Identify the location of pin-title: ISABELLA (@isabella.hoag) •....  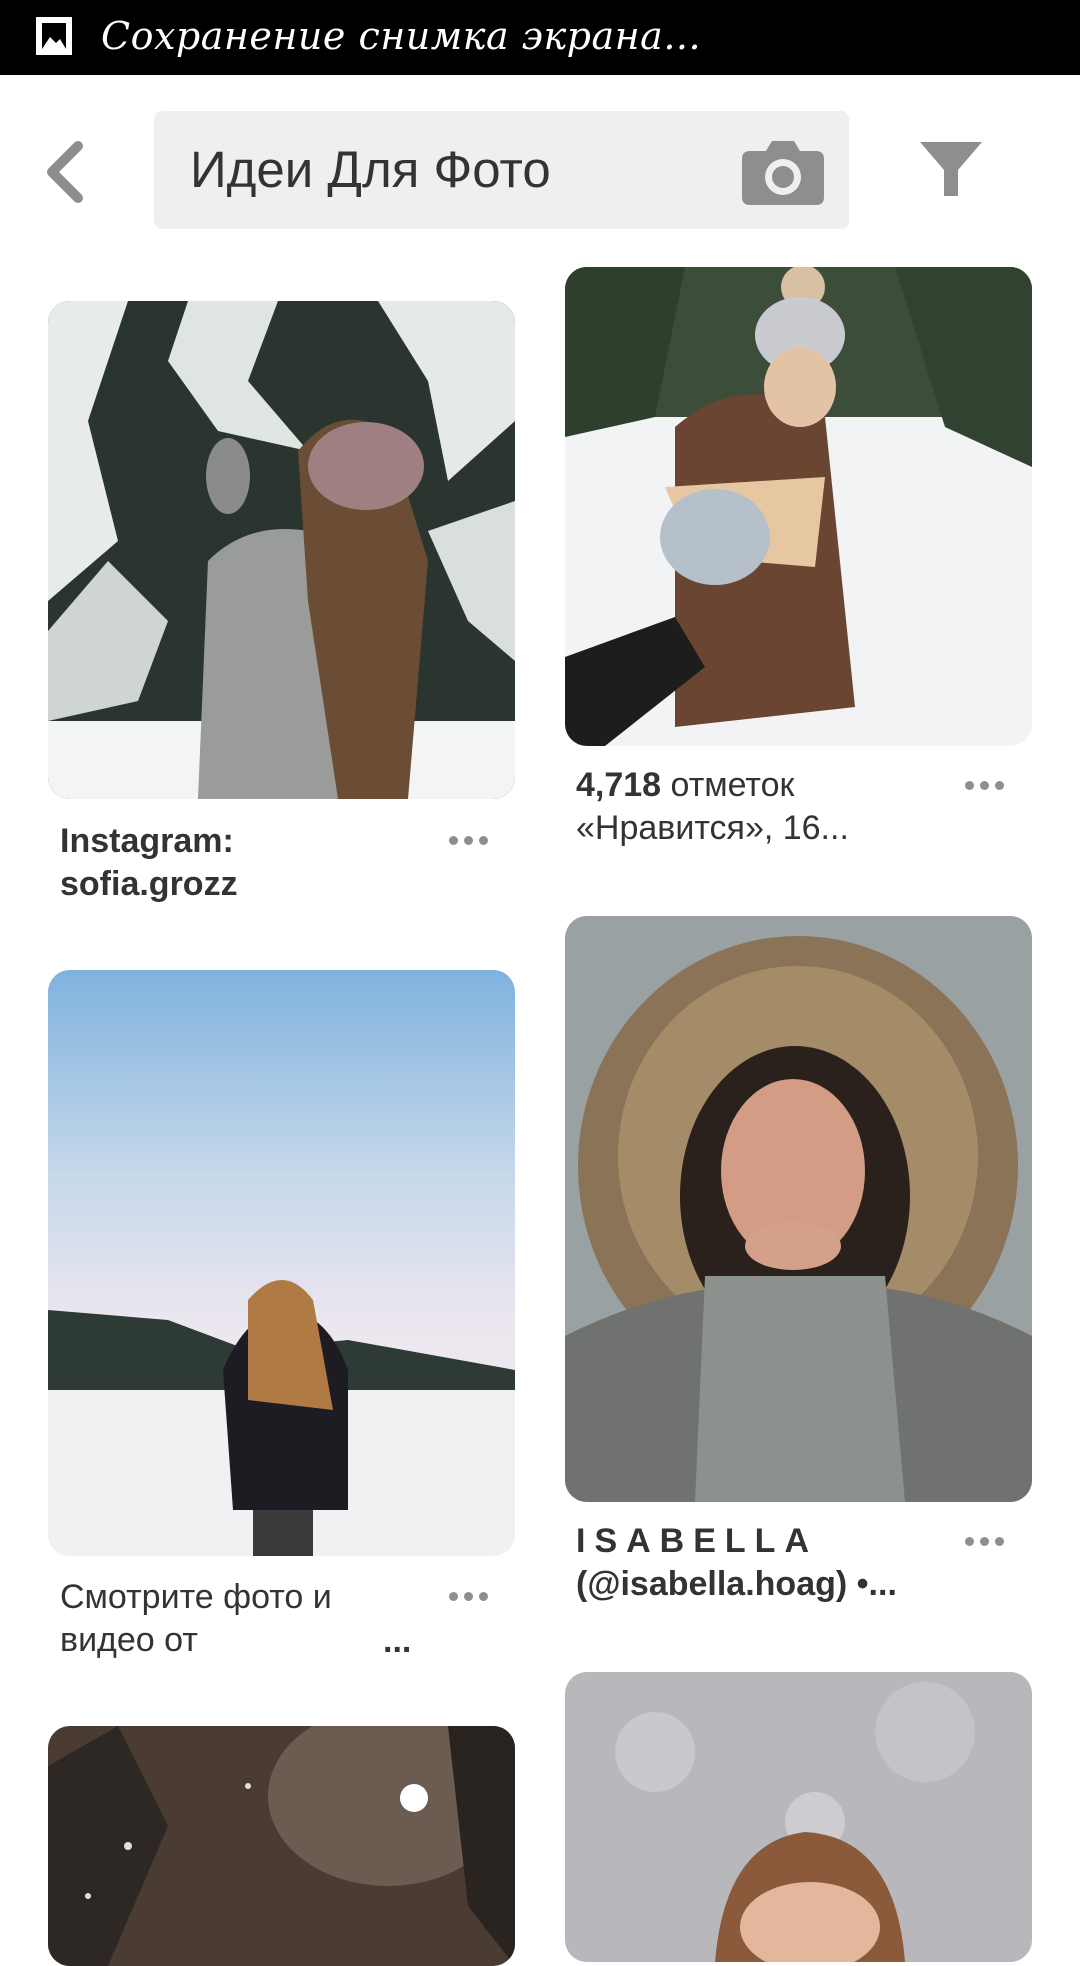
(766, 1563).